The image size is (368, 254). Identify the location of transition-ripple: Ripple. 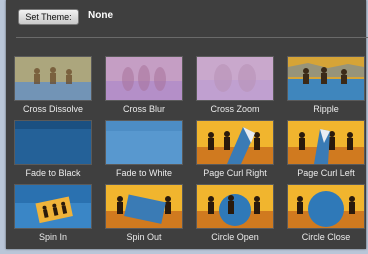
(326, 86).